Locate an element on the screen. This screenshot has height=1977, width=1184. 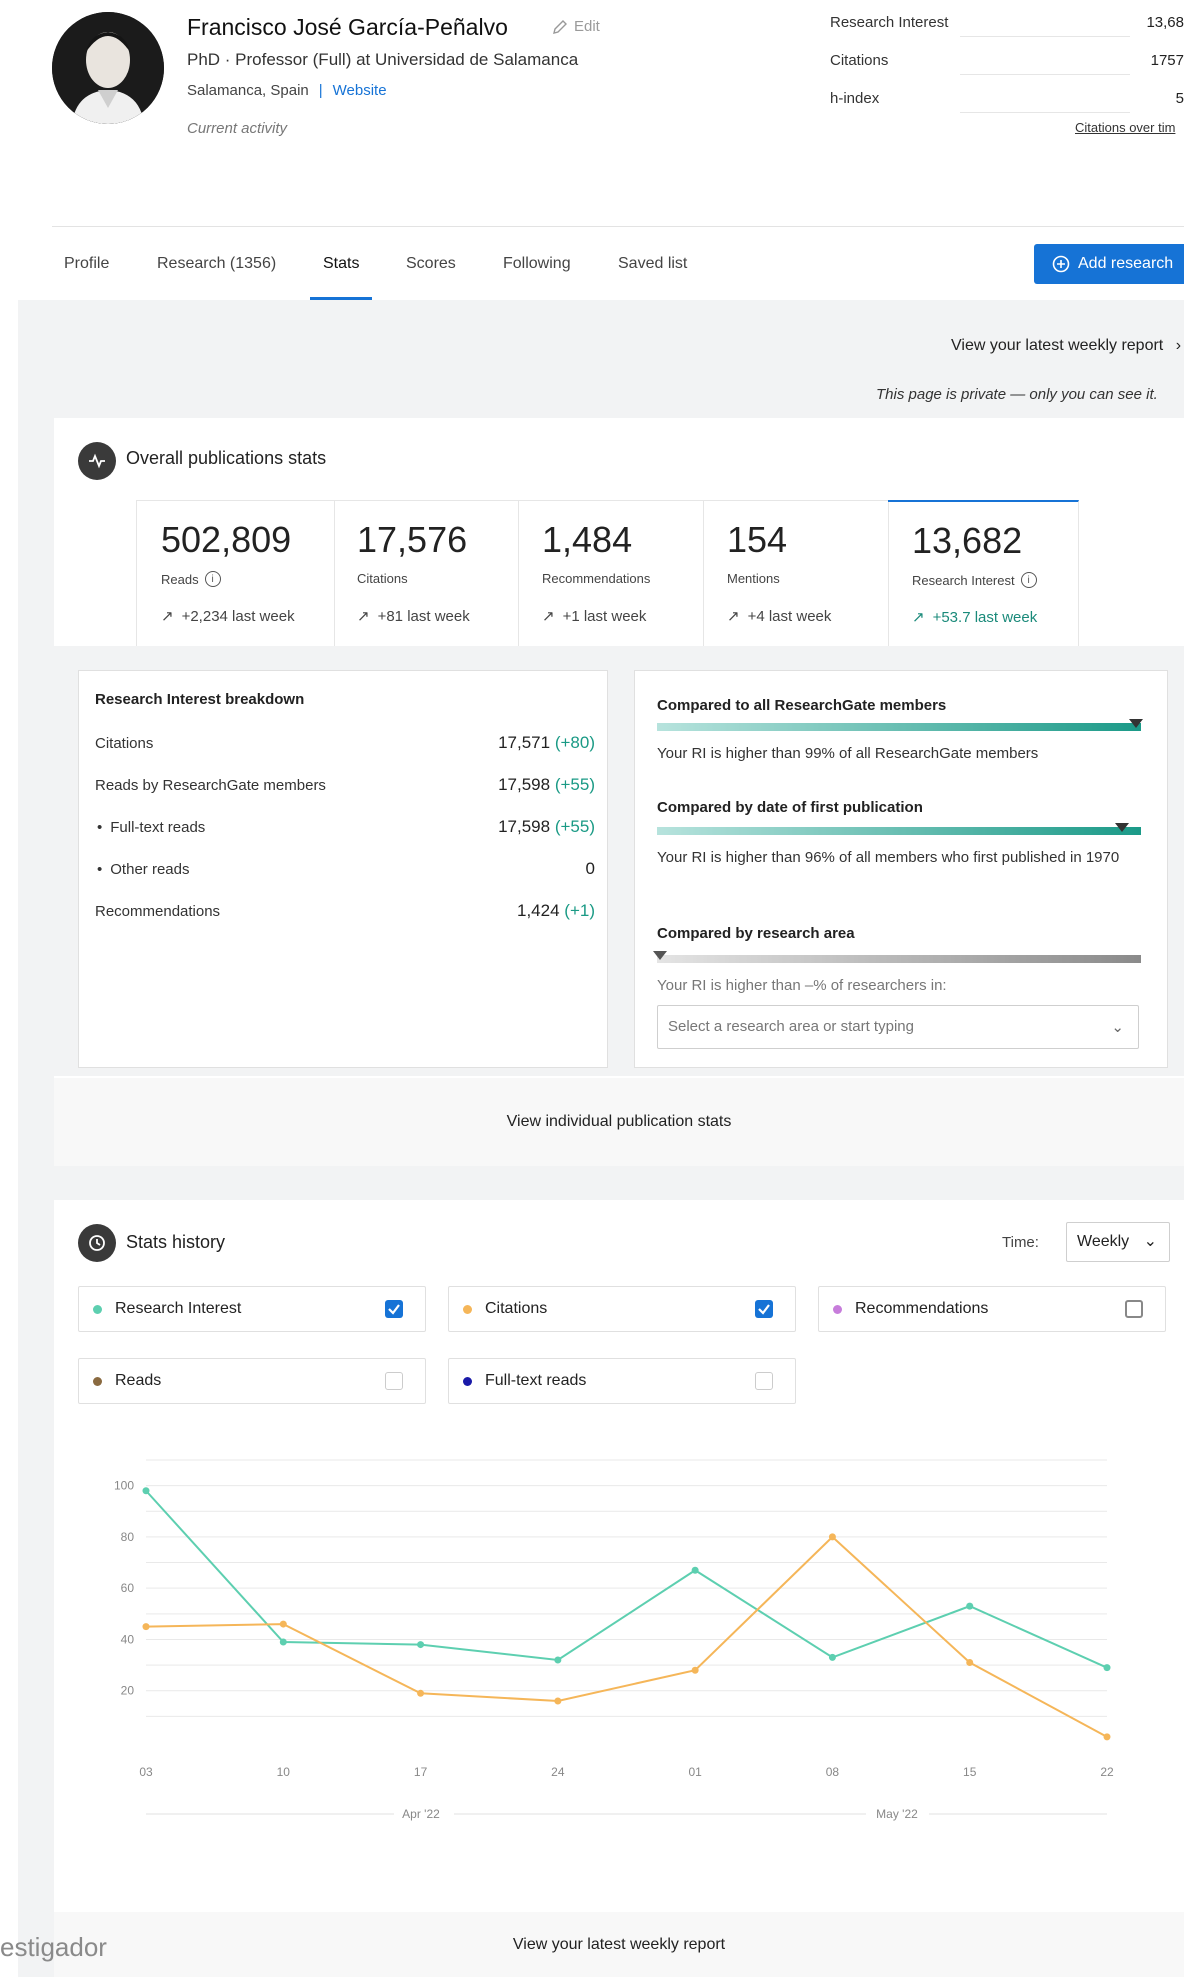
stat-tile-recommendations: 1,484 Recommendations ↗ +1 last week is located at coordinates (611, 573).